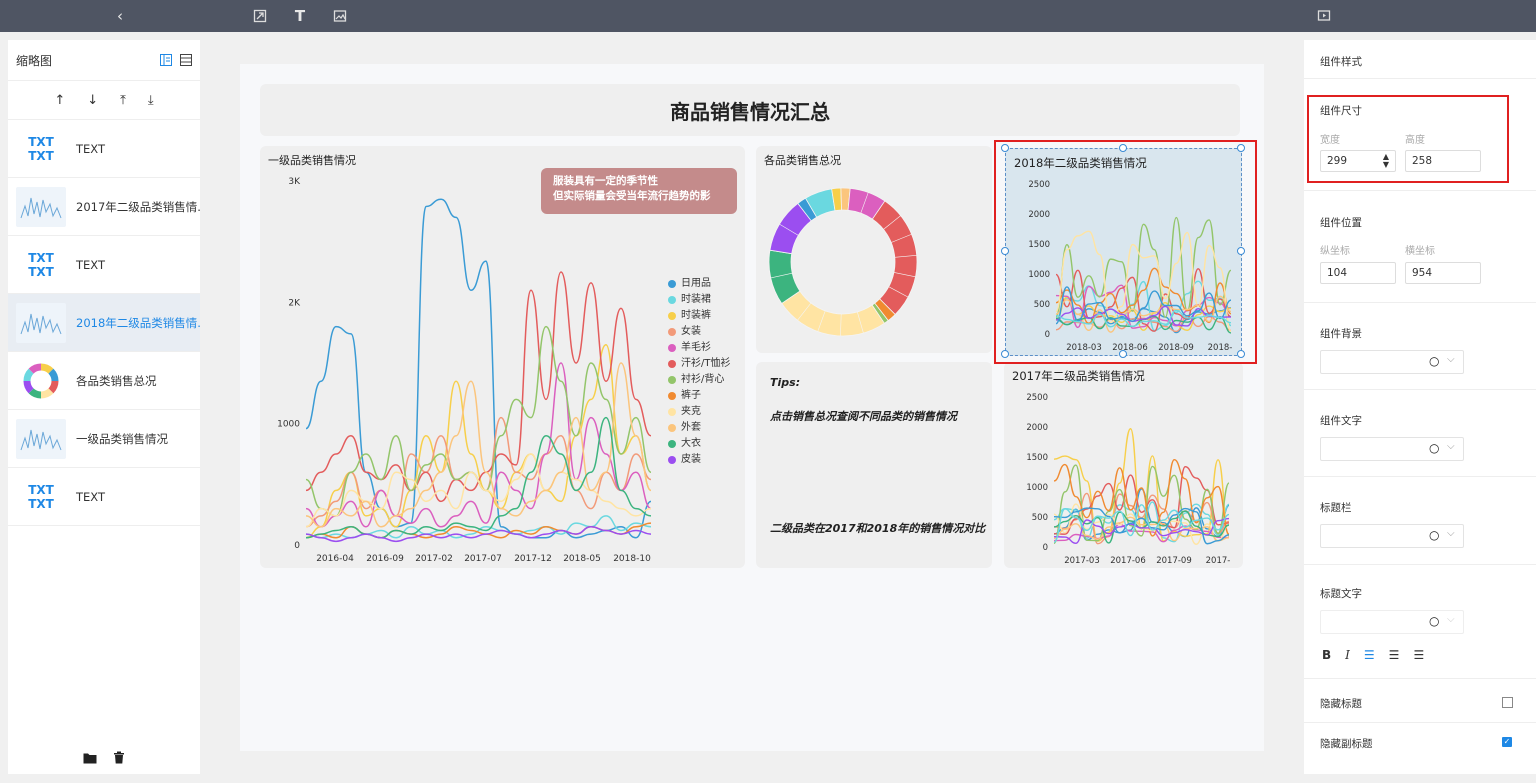 Image resolution: width=1536 pixels, height=783 pixels. Describe the element at coordinates (1336, 508) in the screenshot. I see `titlebar-label: 标题栏` at that location.